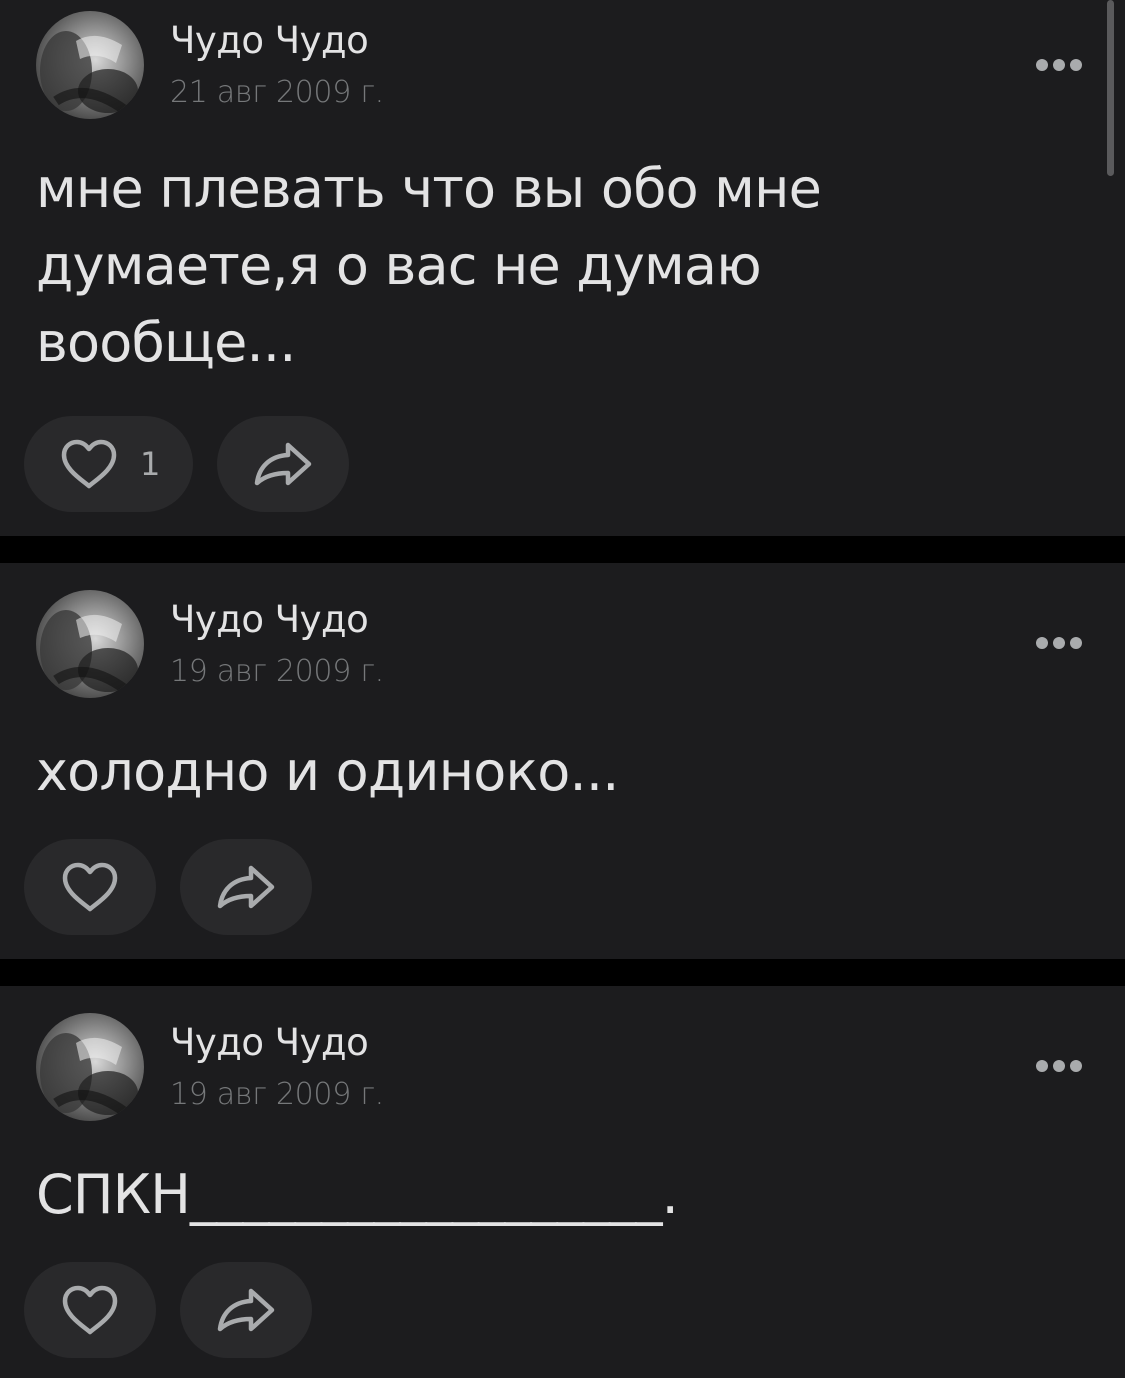  I want to click on like-button: 1, so click(108, 464).